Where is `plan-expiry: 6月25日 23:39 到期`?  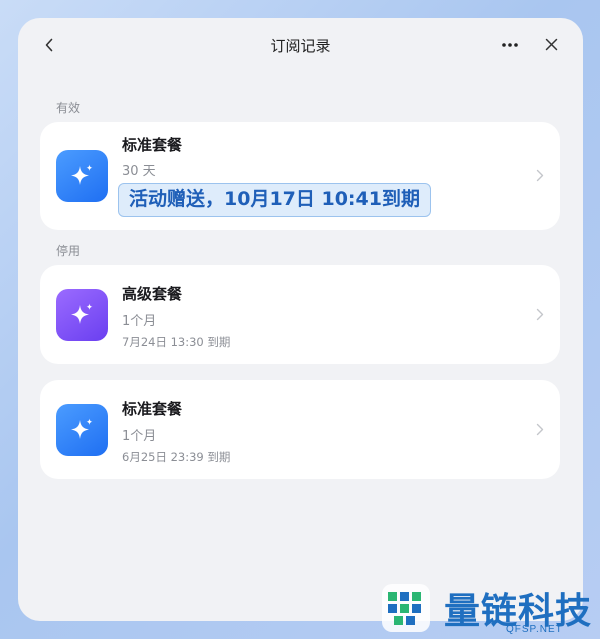
plan-expiry: 6月25日 23:39 到期 is located at coordinates (176, 457).